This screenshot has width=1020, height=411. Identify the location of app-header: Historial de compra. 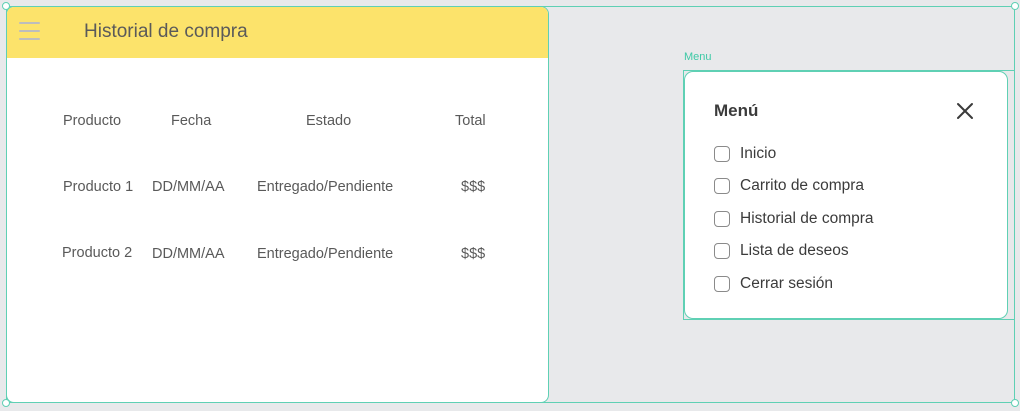
(277, 32).